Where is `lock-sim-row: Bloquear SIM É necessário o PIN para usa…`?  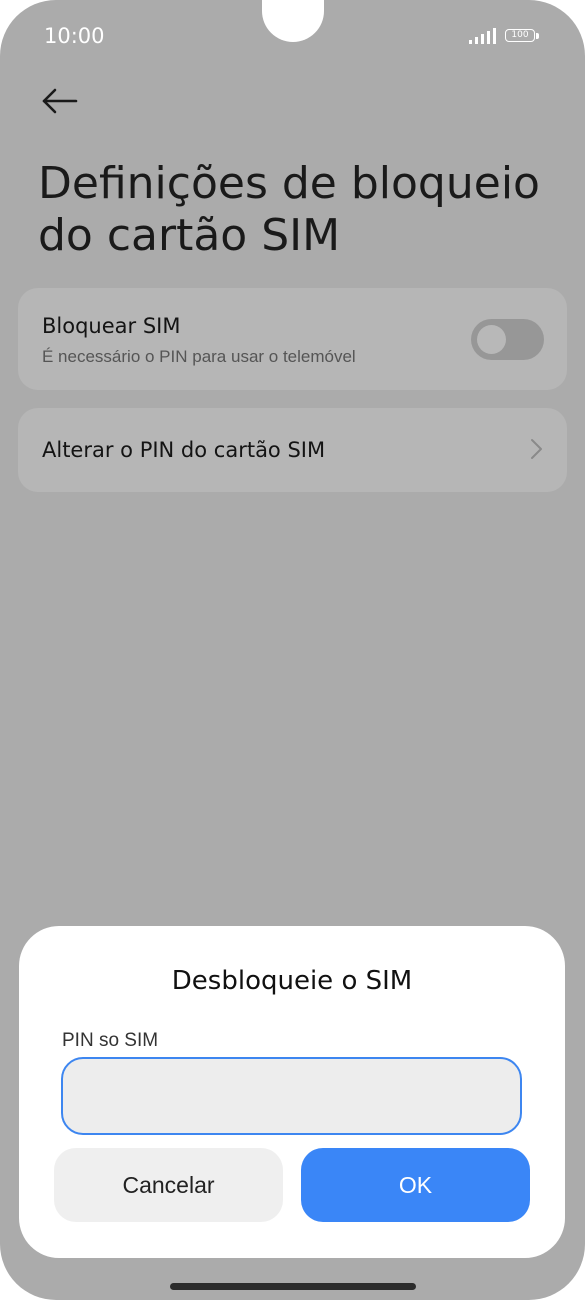
lock-sim-row: Bloquear SIM É necessário o PIN para usa… is located at coordinates (292, 339).